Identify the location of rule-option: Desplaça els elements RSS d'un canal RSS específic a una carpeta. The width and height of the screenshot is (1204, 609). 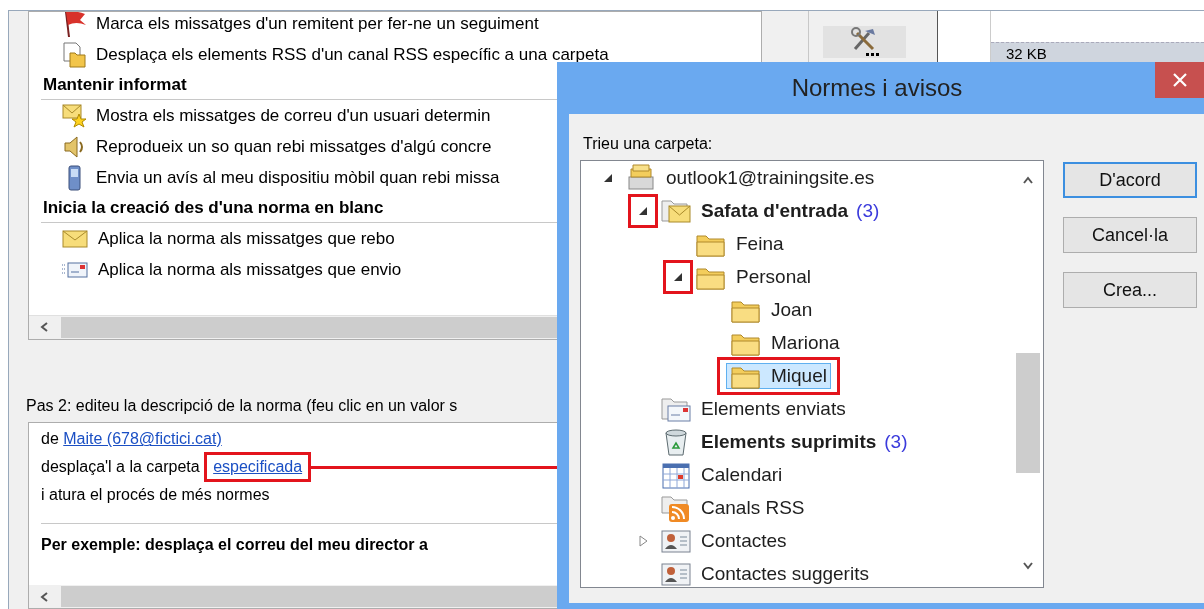
(352, 54).